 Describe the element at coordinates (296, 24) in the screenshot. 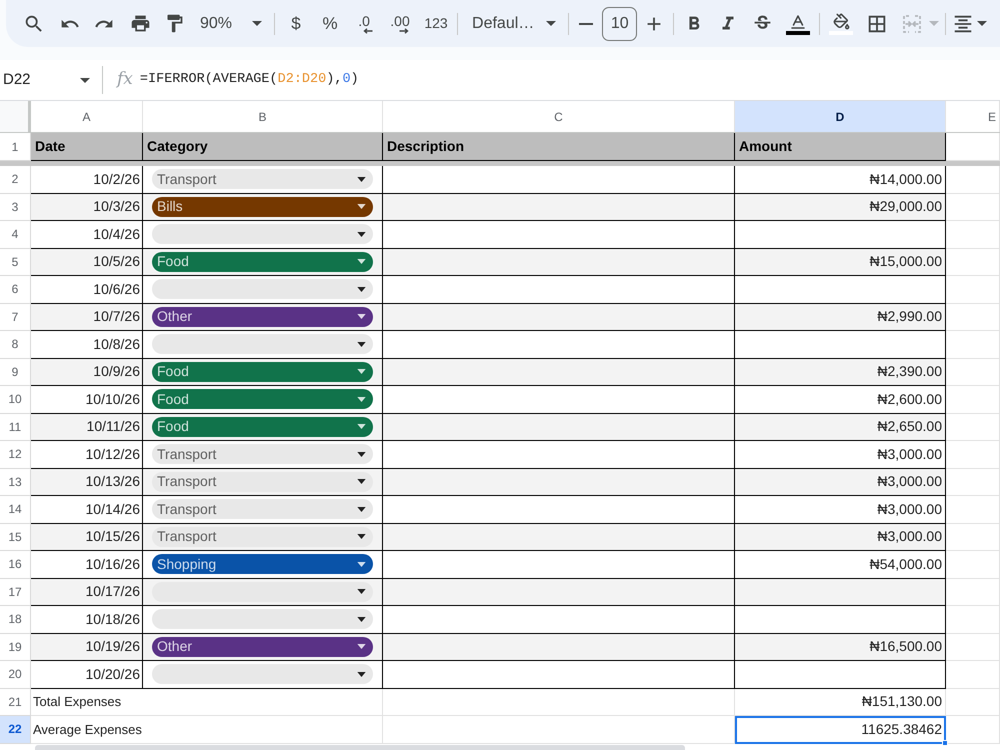

I see `currency-button: $` at that location.